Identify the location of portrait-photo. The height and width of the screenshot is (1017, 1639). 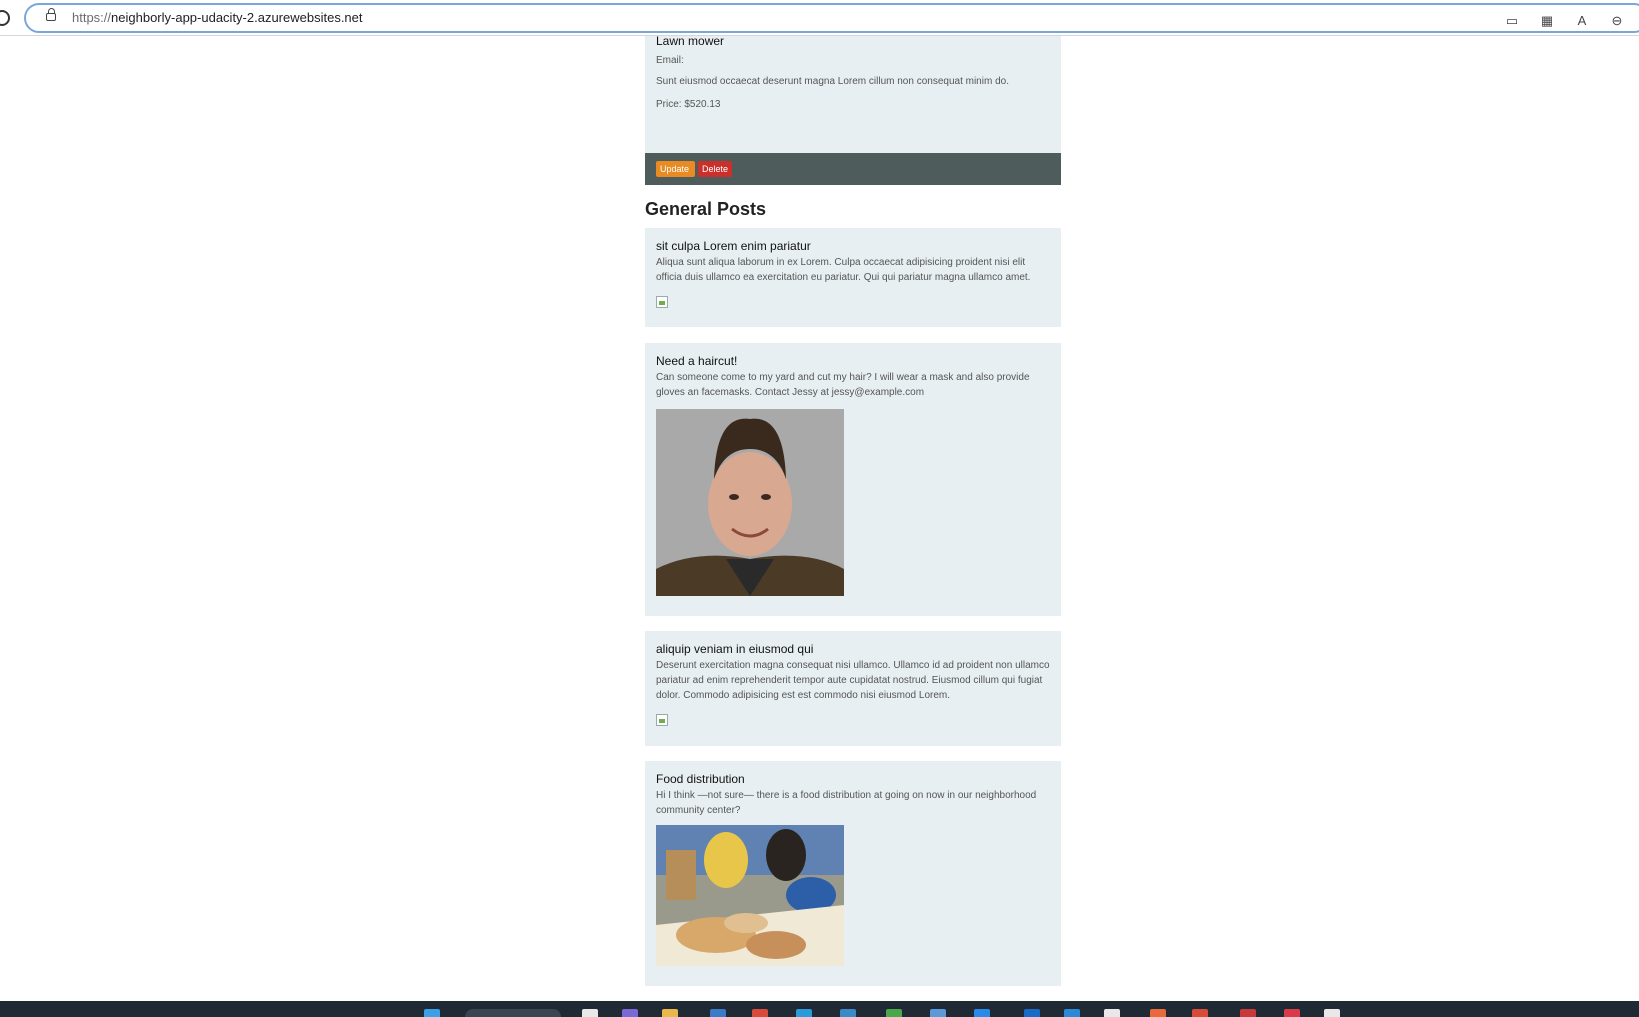
(750, 502).